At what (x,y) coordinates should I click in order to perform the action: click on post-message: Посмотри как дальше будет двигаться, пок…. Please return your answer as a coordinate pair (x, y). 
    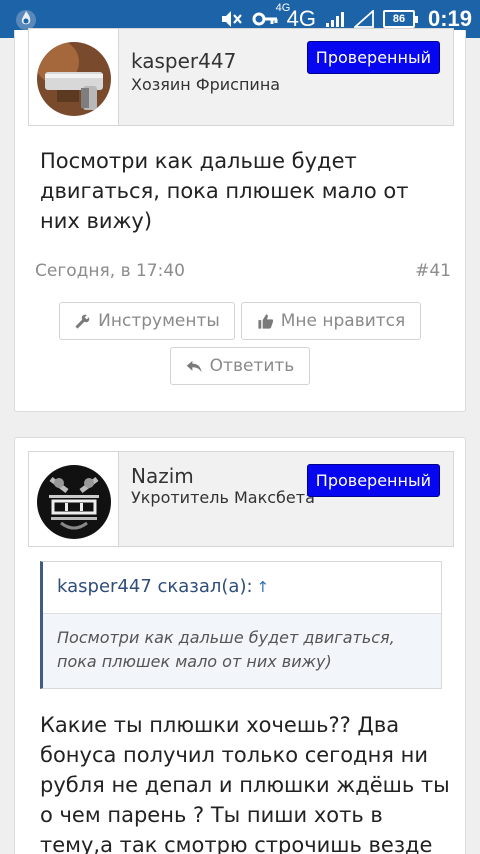
    Looking at the image, I should click on (224, 191).